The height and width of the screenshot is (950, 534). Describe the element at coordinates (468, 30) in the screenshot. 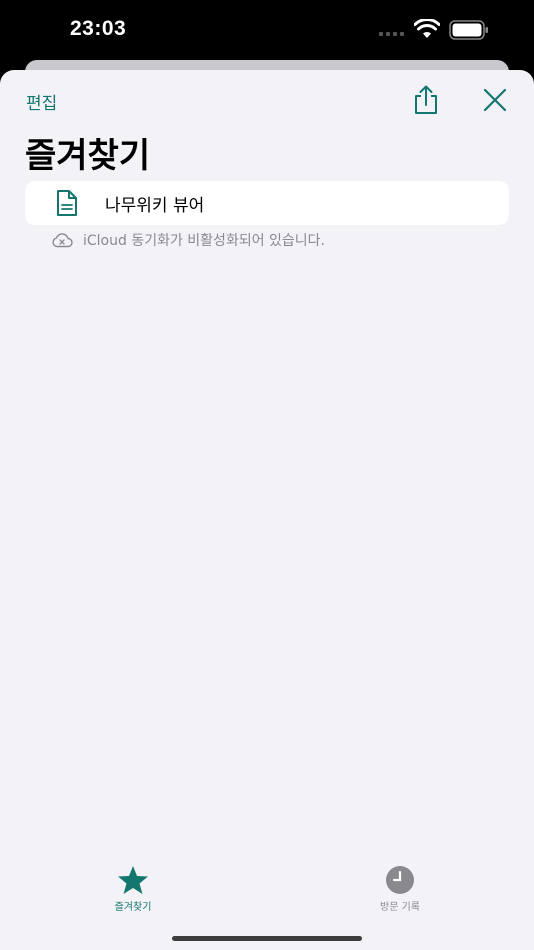

I see `battery-icon` at that location.